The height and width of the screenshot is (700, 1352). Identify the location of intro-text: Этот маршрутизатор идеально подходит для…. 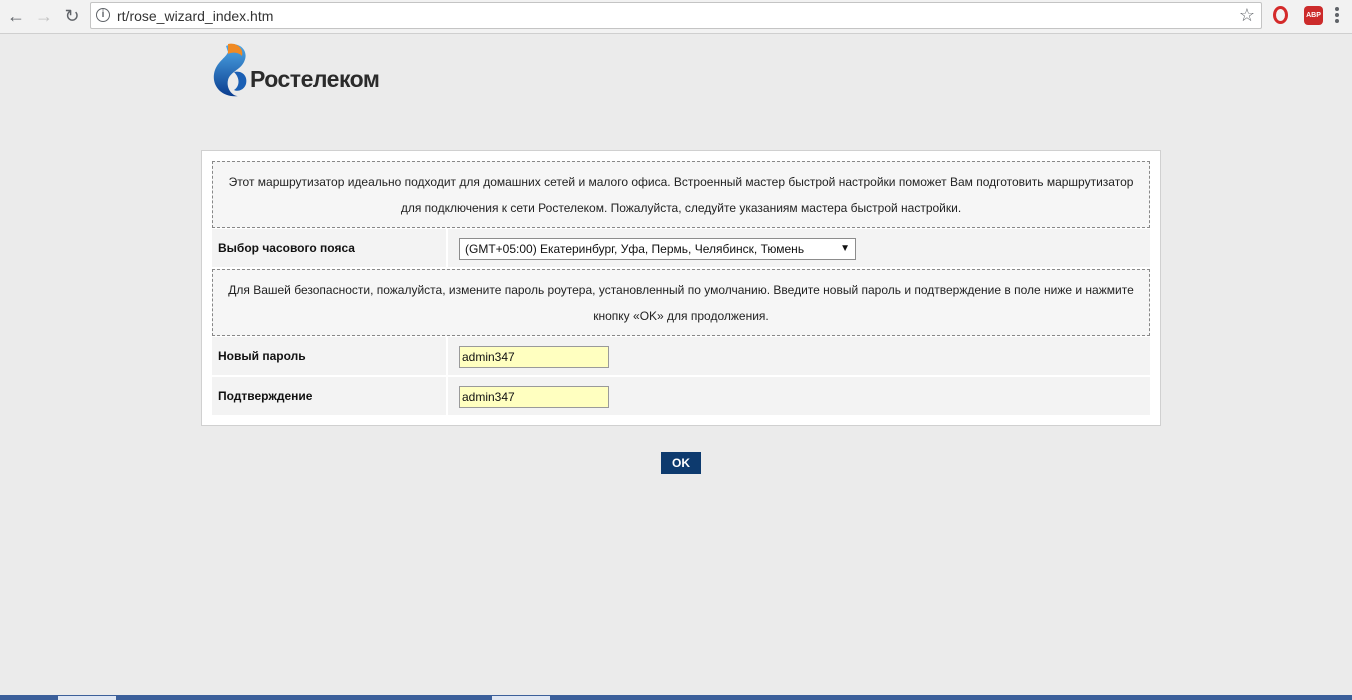
(681, 195).